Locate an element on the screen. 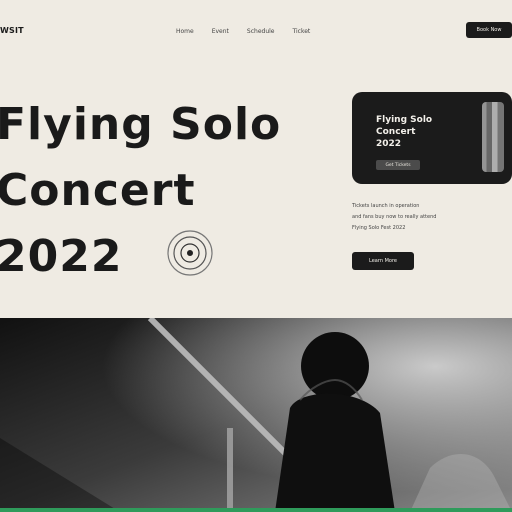 This screenshot has width=512, height=512. top-navigation: WSIT Home Event Schedule Ticket Book Now is located at coordinates (256, 31).